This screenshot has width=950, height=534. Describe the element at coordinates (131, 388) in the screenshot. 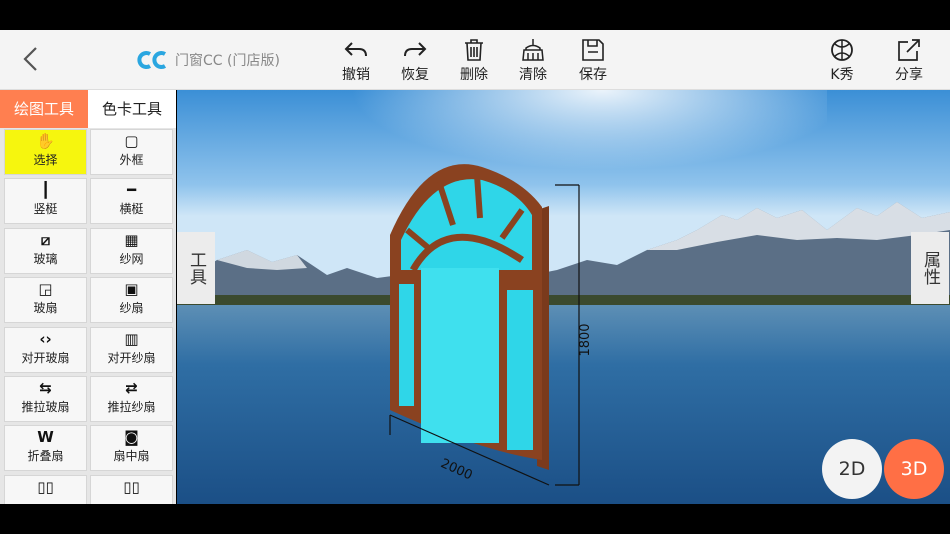

I see `sliding-screen-sash-icon: ⇄` at that location.